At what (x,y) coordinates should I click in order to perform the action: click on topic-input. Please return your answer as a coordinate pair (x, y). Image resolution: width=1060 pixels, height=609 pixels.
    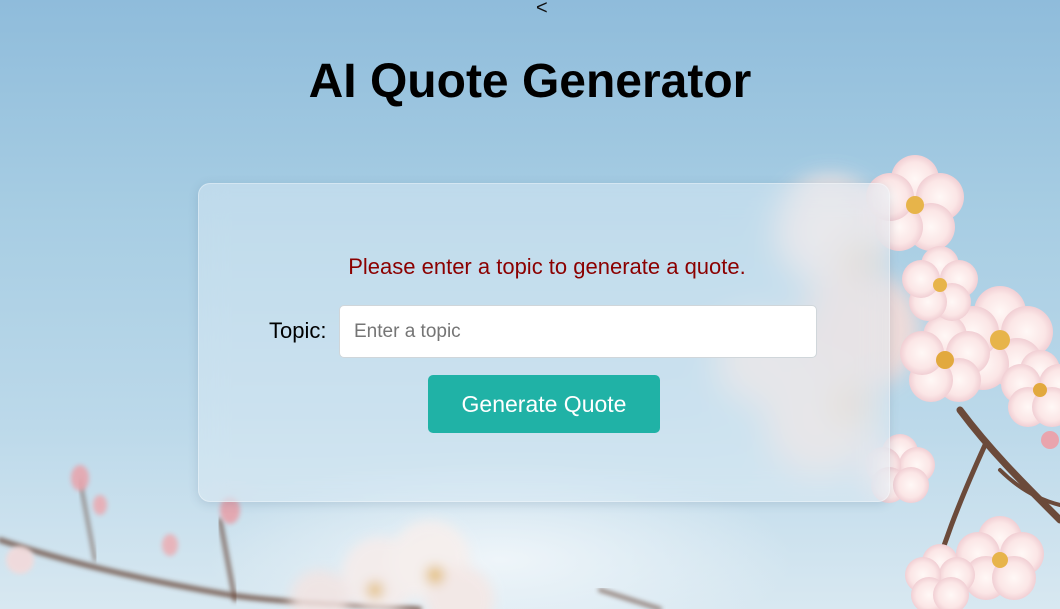
    Looking at the image, I should click on (578, 331).